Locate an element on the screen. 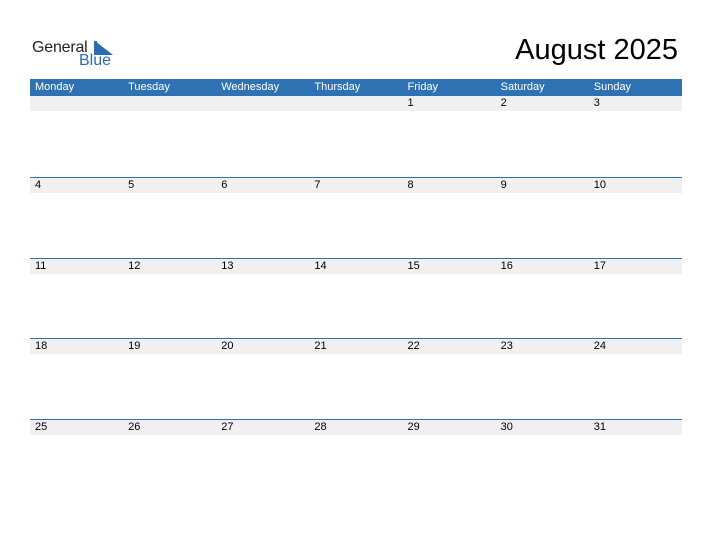  day-number: 8 is located at coordinates (410, 185).